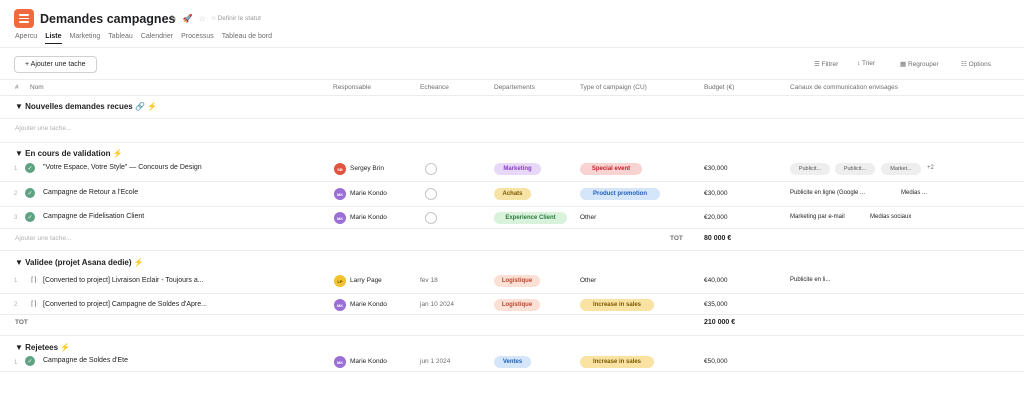 The image size is (1024, 414). What do you see at coordinates (716, 304) in the screenshot?
I see `budget-value: €35,000` at bounding box center [716, 304].